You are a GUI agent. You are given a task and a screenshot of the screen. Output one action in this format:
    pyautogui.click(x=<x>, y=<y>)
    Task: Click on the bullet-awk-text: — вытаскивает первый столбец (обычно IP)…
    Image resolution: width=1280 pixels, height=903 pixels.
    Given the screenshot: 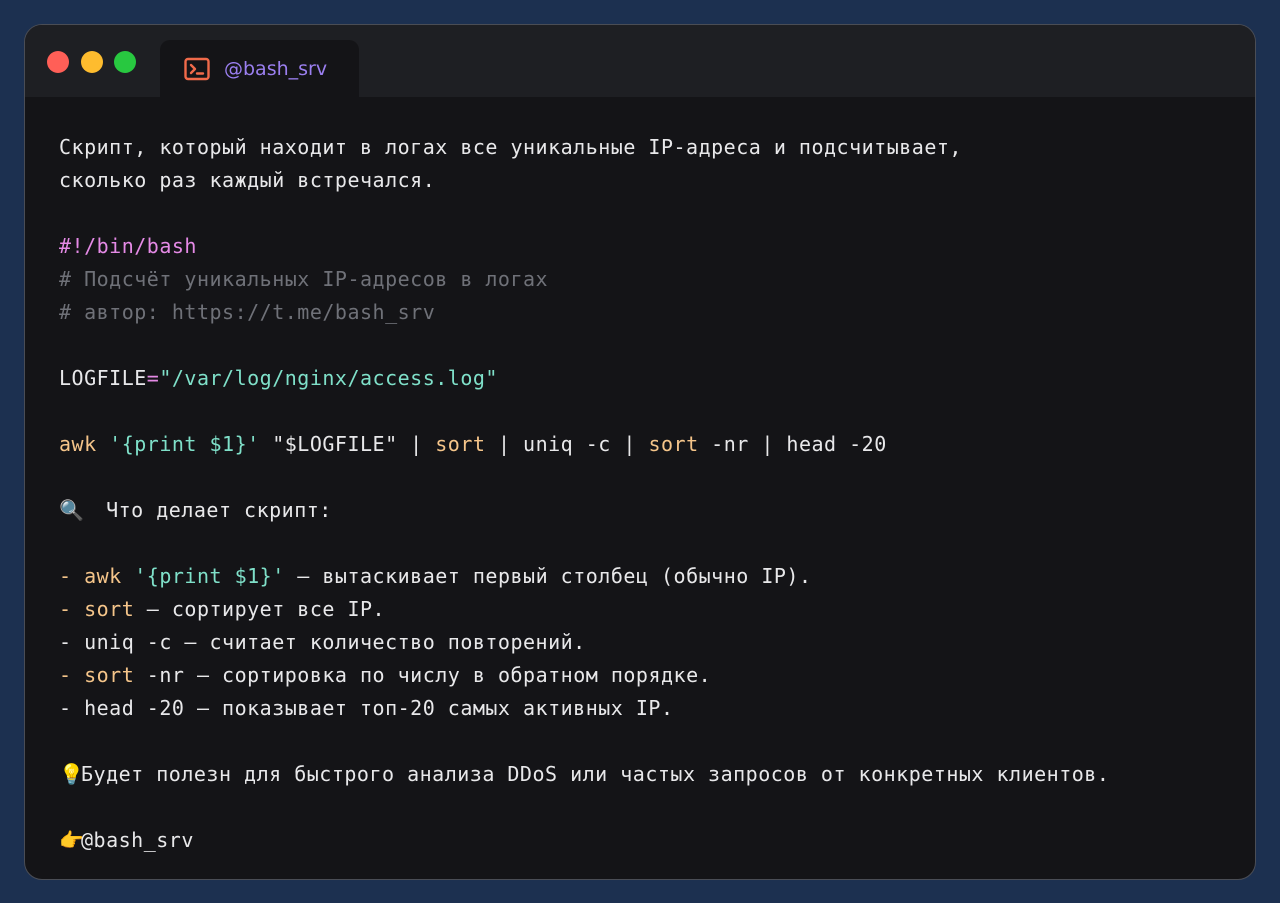 What is the action you would take?
    pyautogui.click(x=548, y=576)
    